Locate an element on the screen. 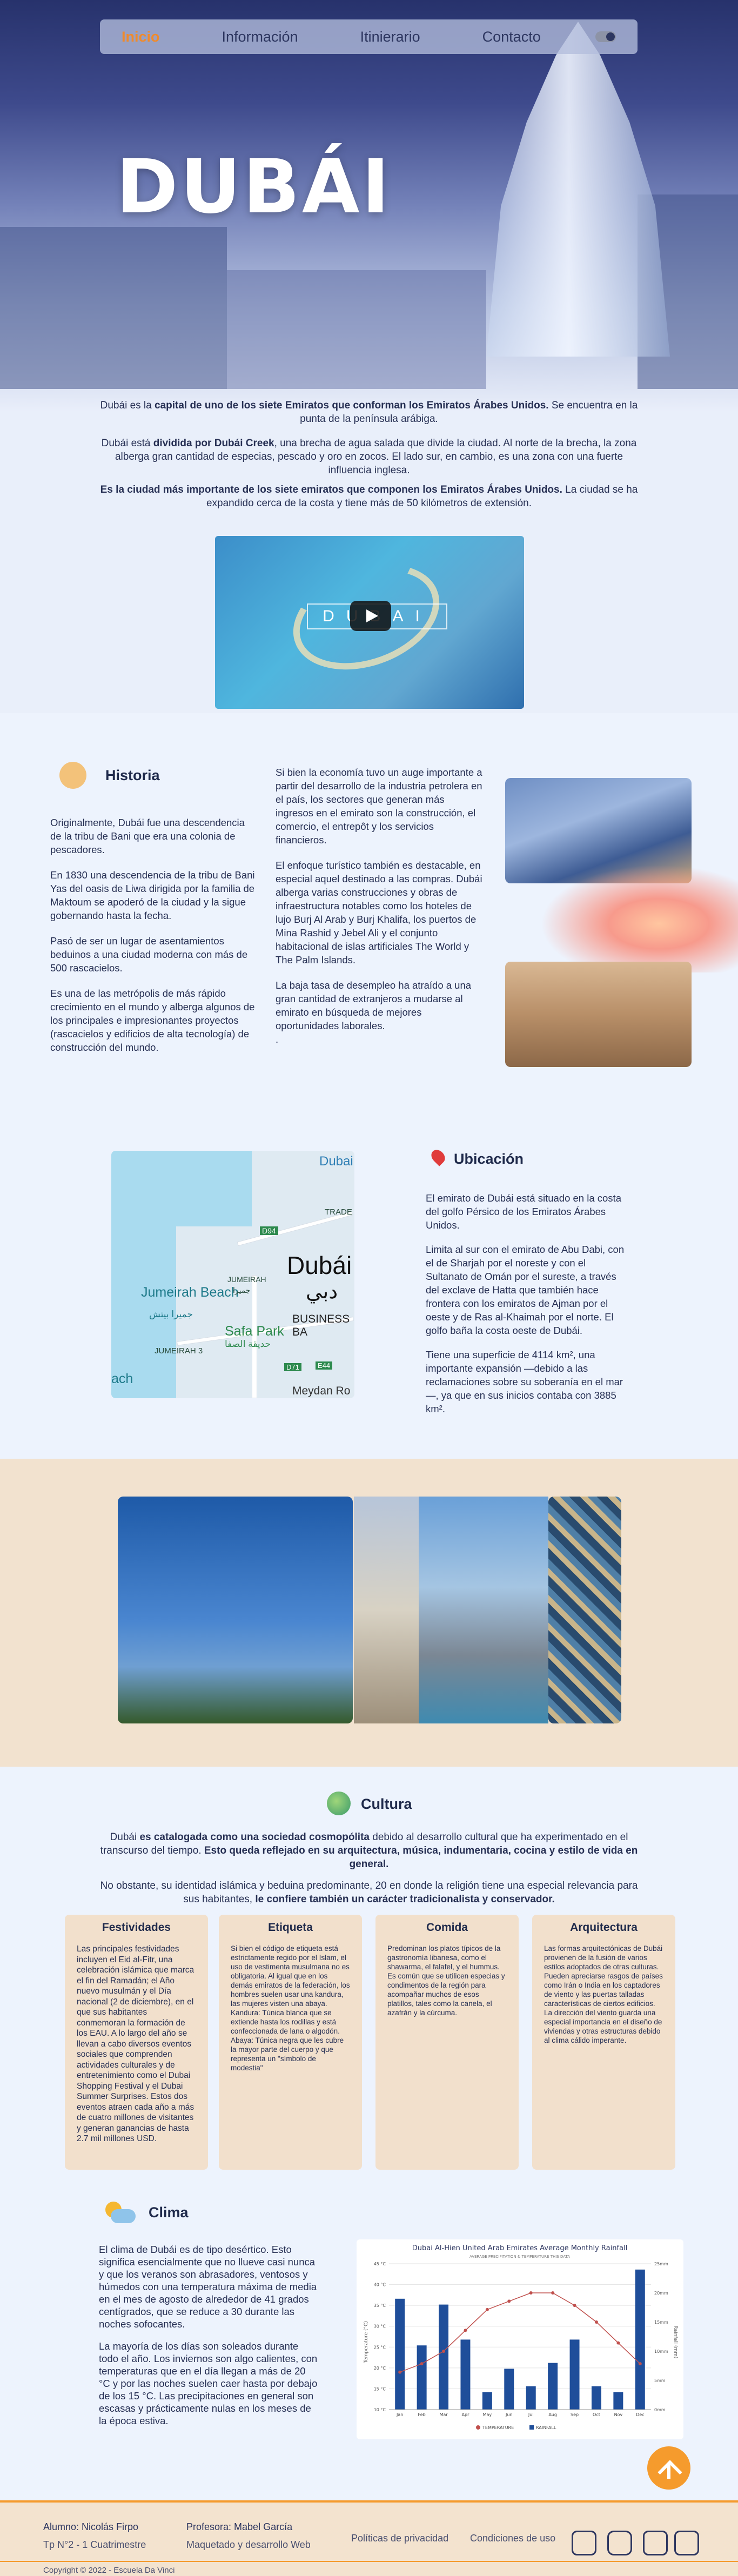  chart-y2-tick: 25mm is located at coordinates (661, 2264).